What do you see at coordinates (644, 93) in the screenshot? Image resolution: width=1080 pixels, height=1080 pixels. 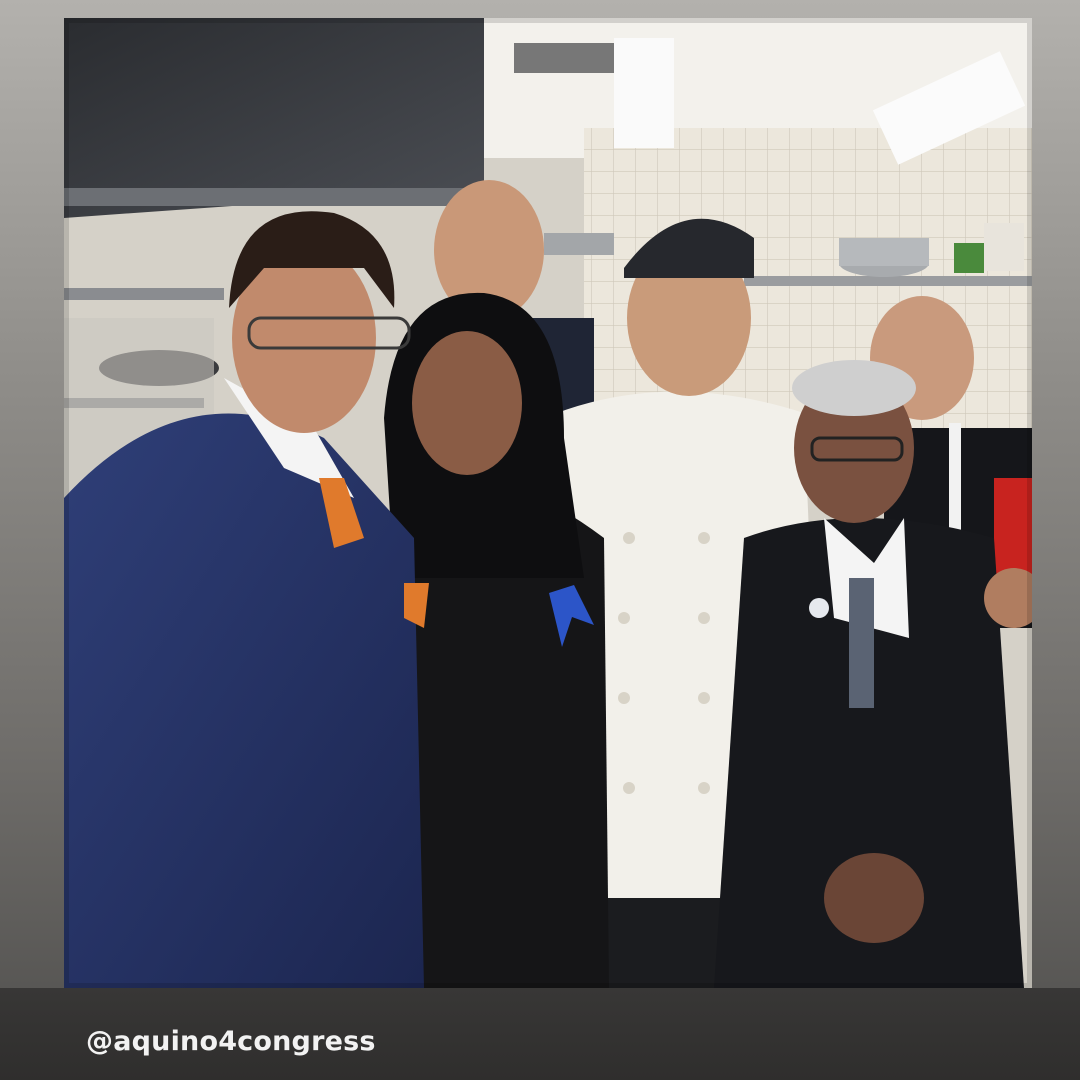 I see `ceiling-light` at bounding box center [644, 93].